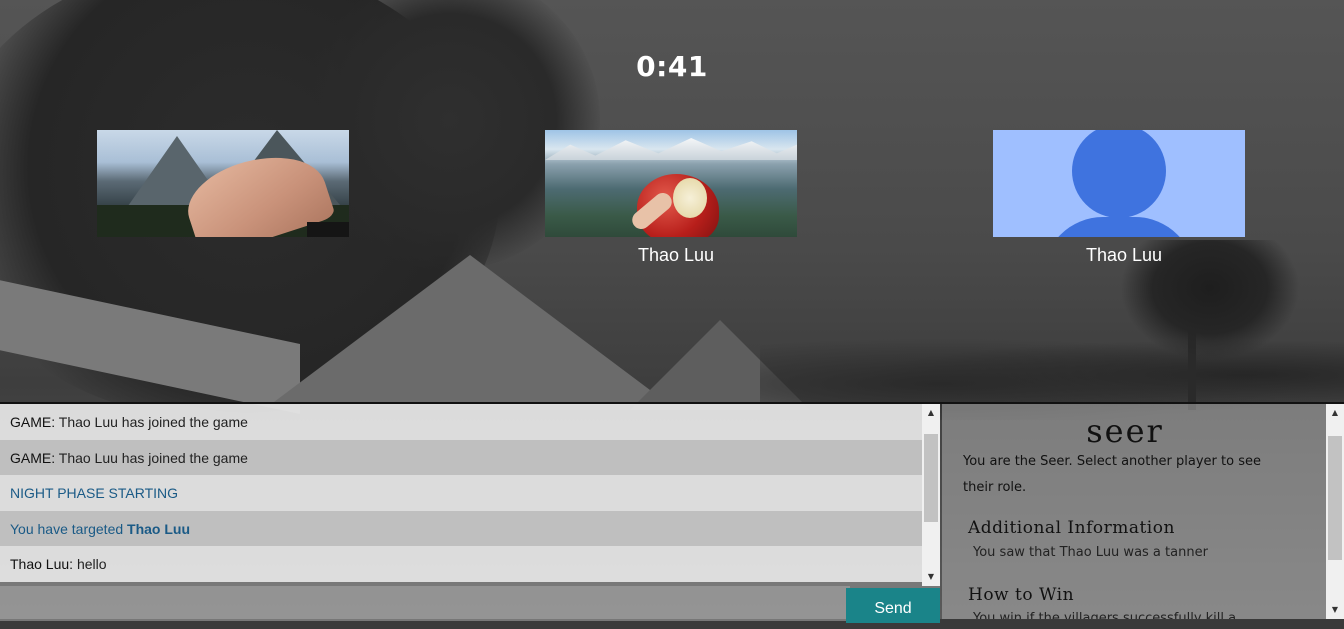  What do you see at coordinates (1125, 431) in the screenshot?
I see `role-title: seer` at bounding box center [1125, 431].